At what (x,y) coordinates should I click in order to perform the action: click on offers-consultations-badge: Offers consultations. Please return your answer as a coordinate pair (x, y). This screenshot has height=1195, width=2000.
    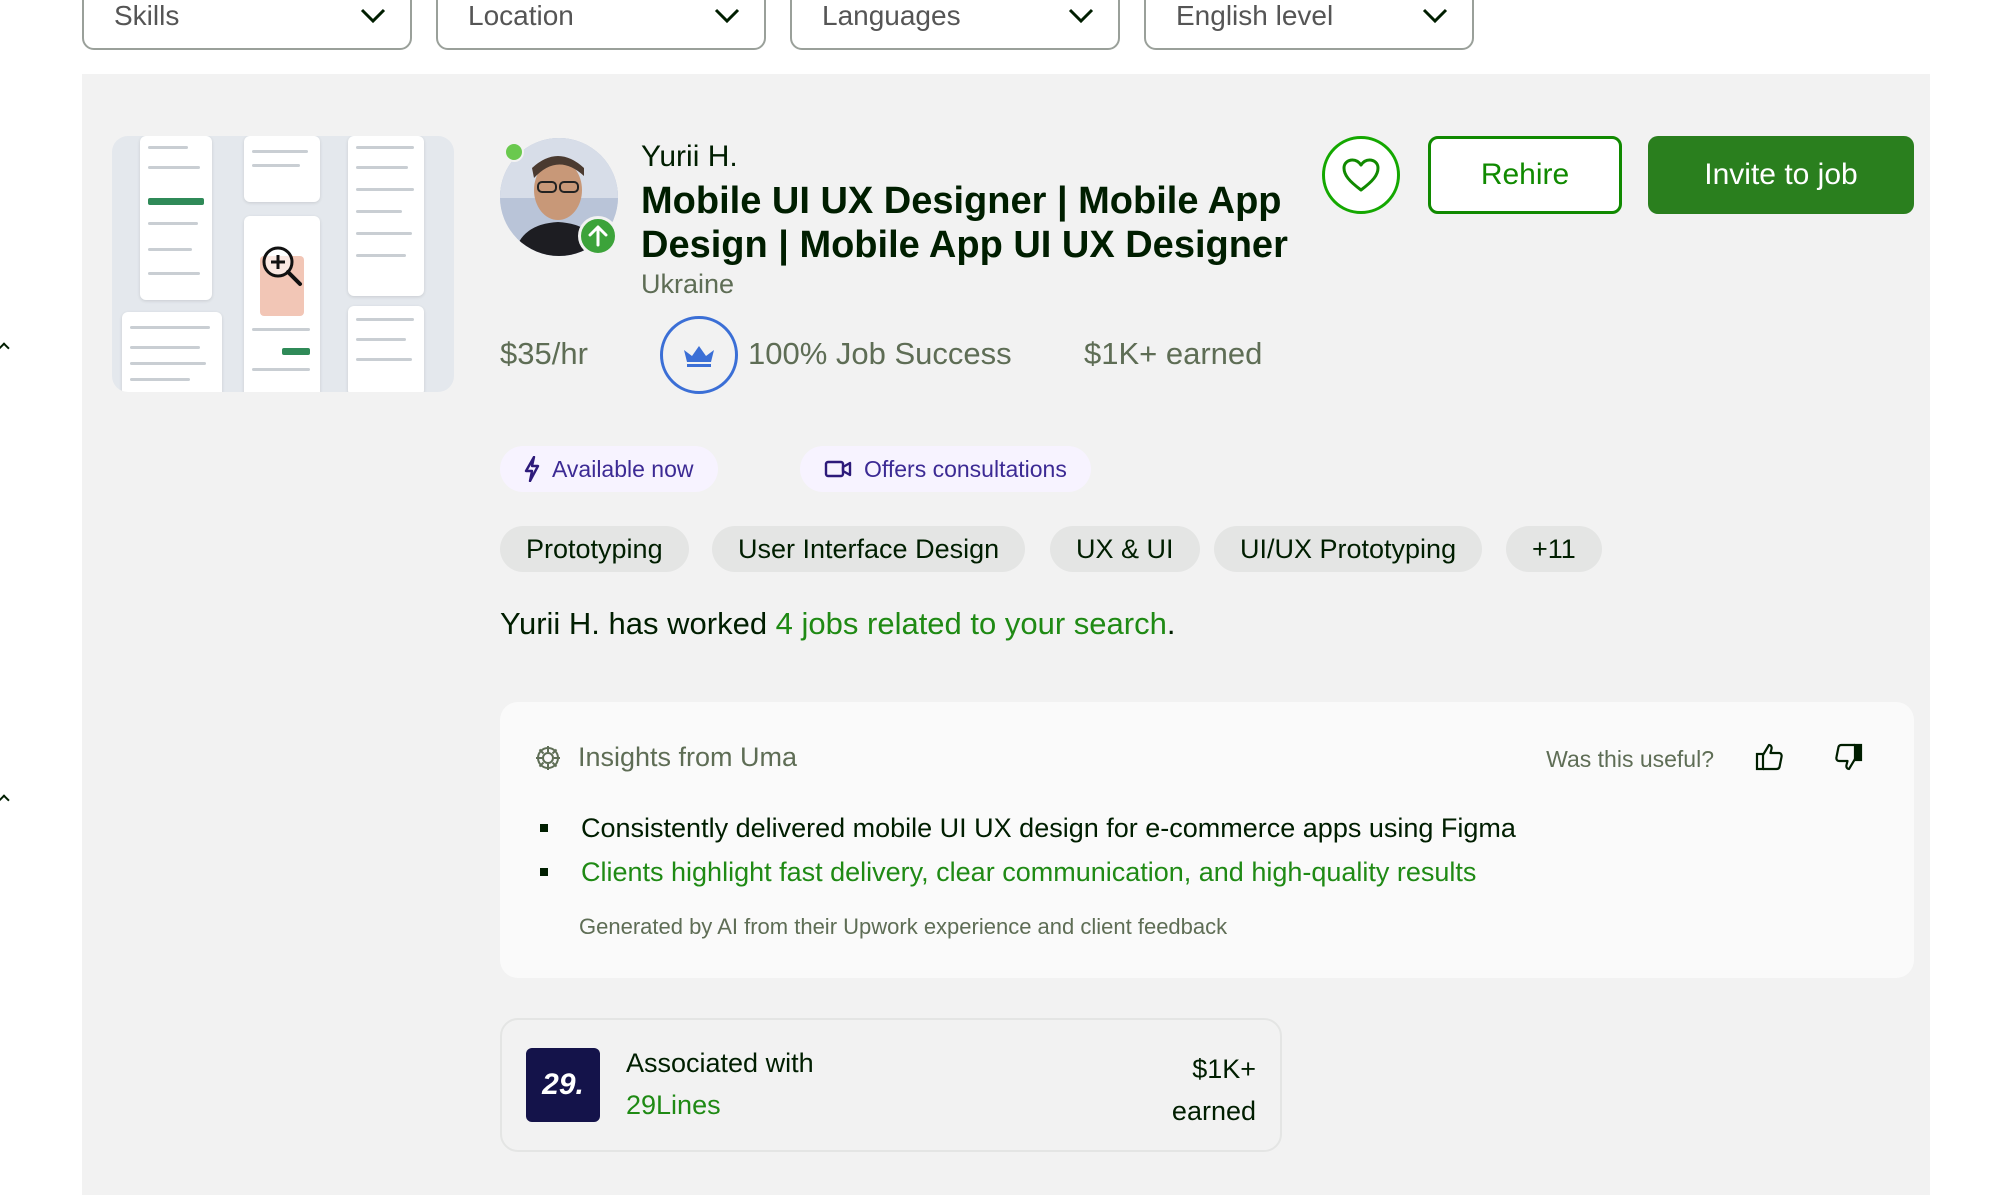
    Looking at the image, I should click on (945, 469).